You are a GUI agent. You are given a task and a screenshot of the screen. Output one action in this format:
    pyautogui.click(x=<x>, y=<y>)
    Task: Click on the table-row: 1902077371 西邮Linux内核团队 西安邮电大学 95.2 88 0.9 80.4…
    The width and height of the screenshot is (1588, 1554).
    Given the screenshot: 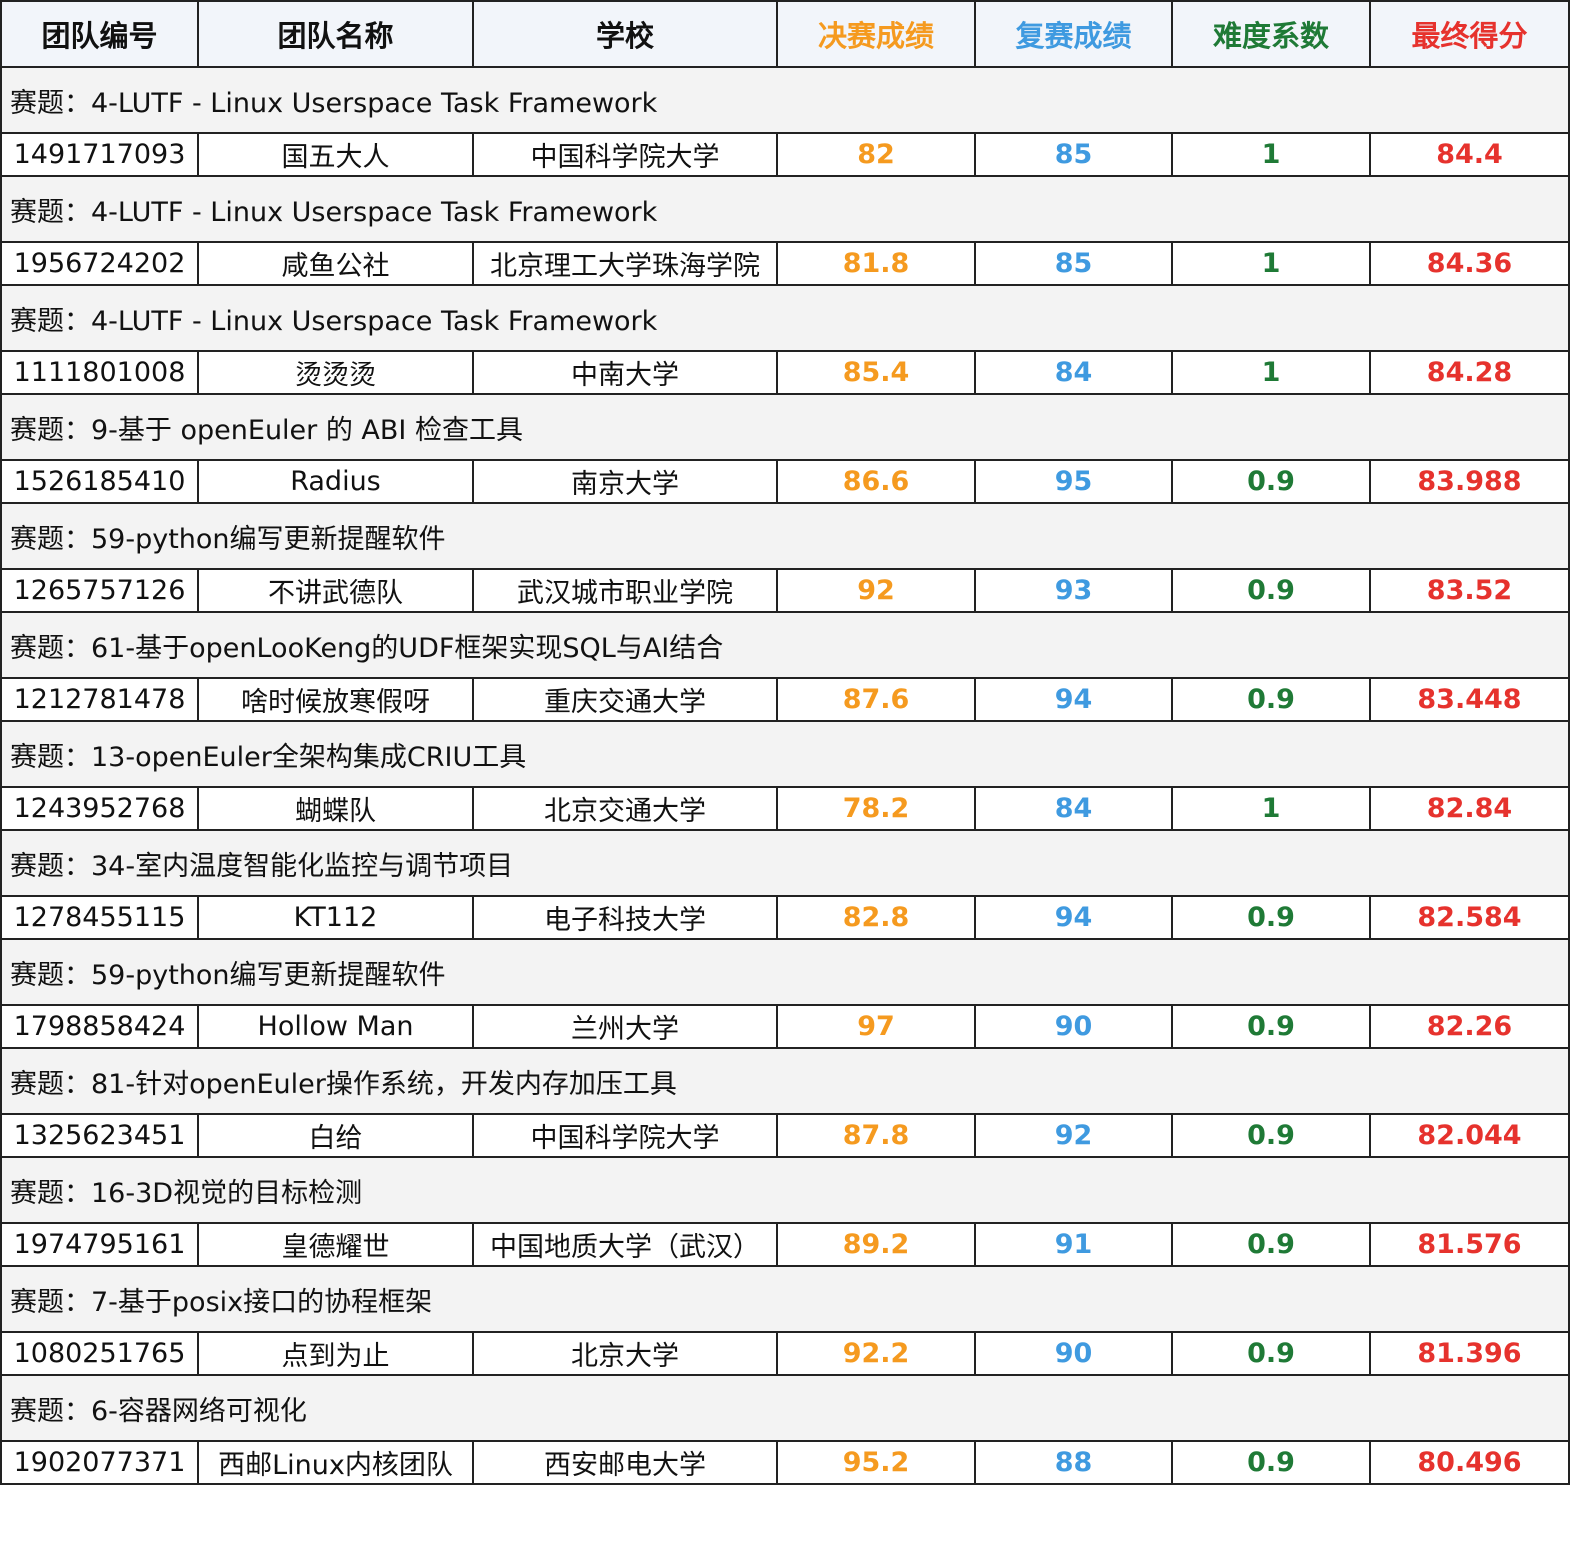 What is the action you would take?
    pyautogui.click(x=785, y=1462)
    